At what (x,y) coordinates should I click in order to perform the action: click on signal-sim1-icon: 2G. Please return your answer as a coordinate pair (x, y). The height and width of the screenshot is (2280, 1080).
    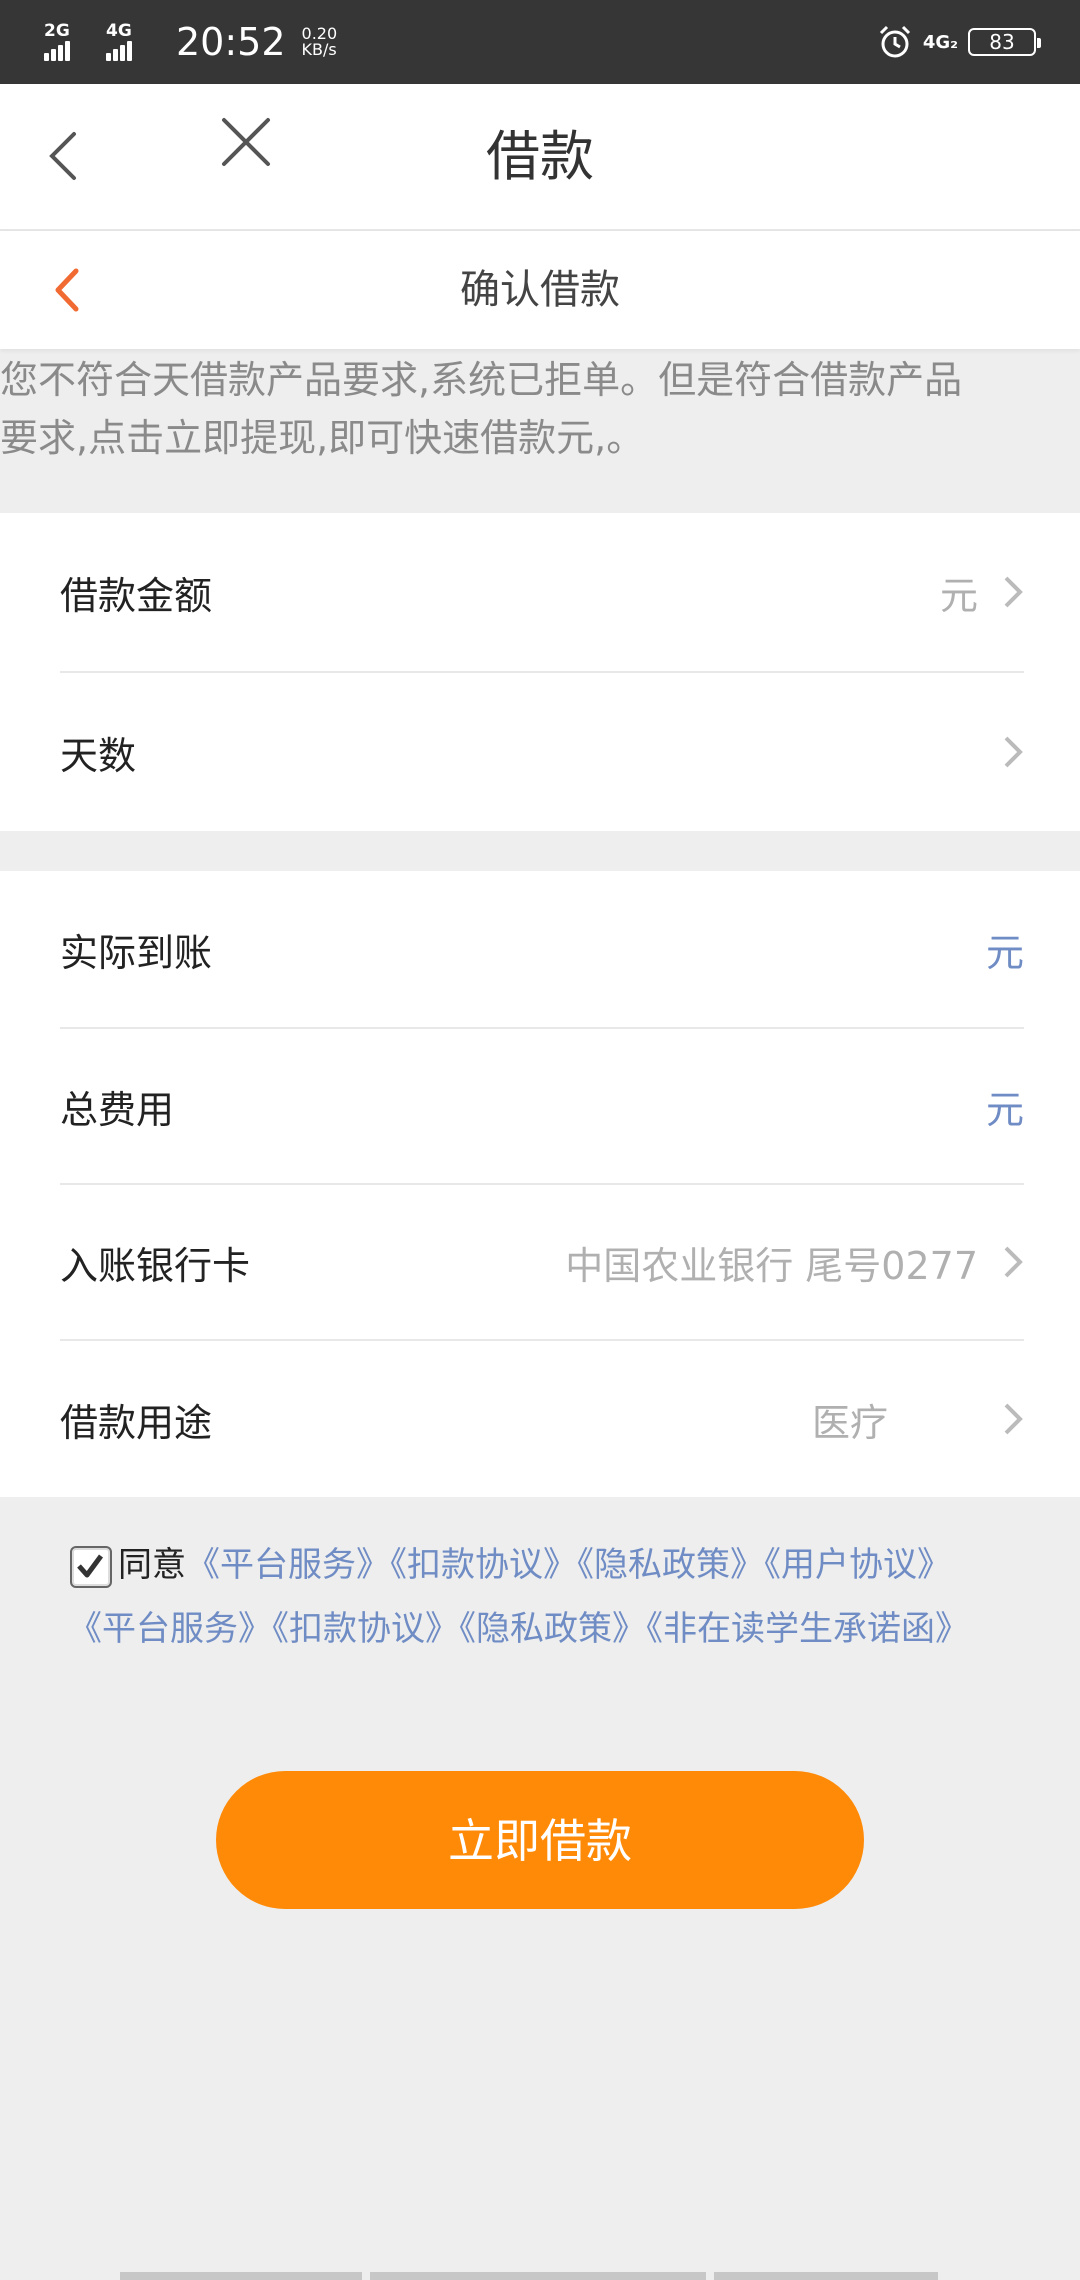
    Looking at the image, I should click on (70, 41).